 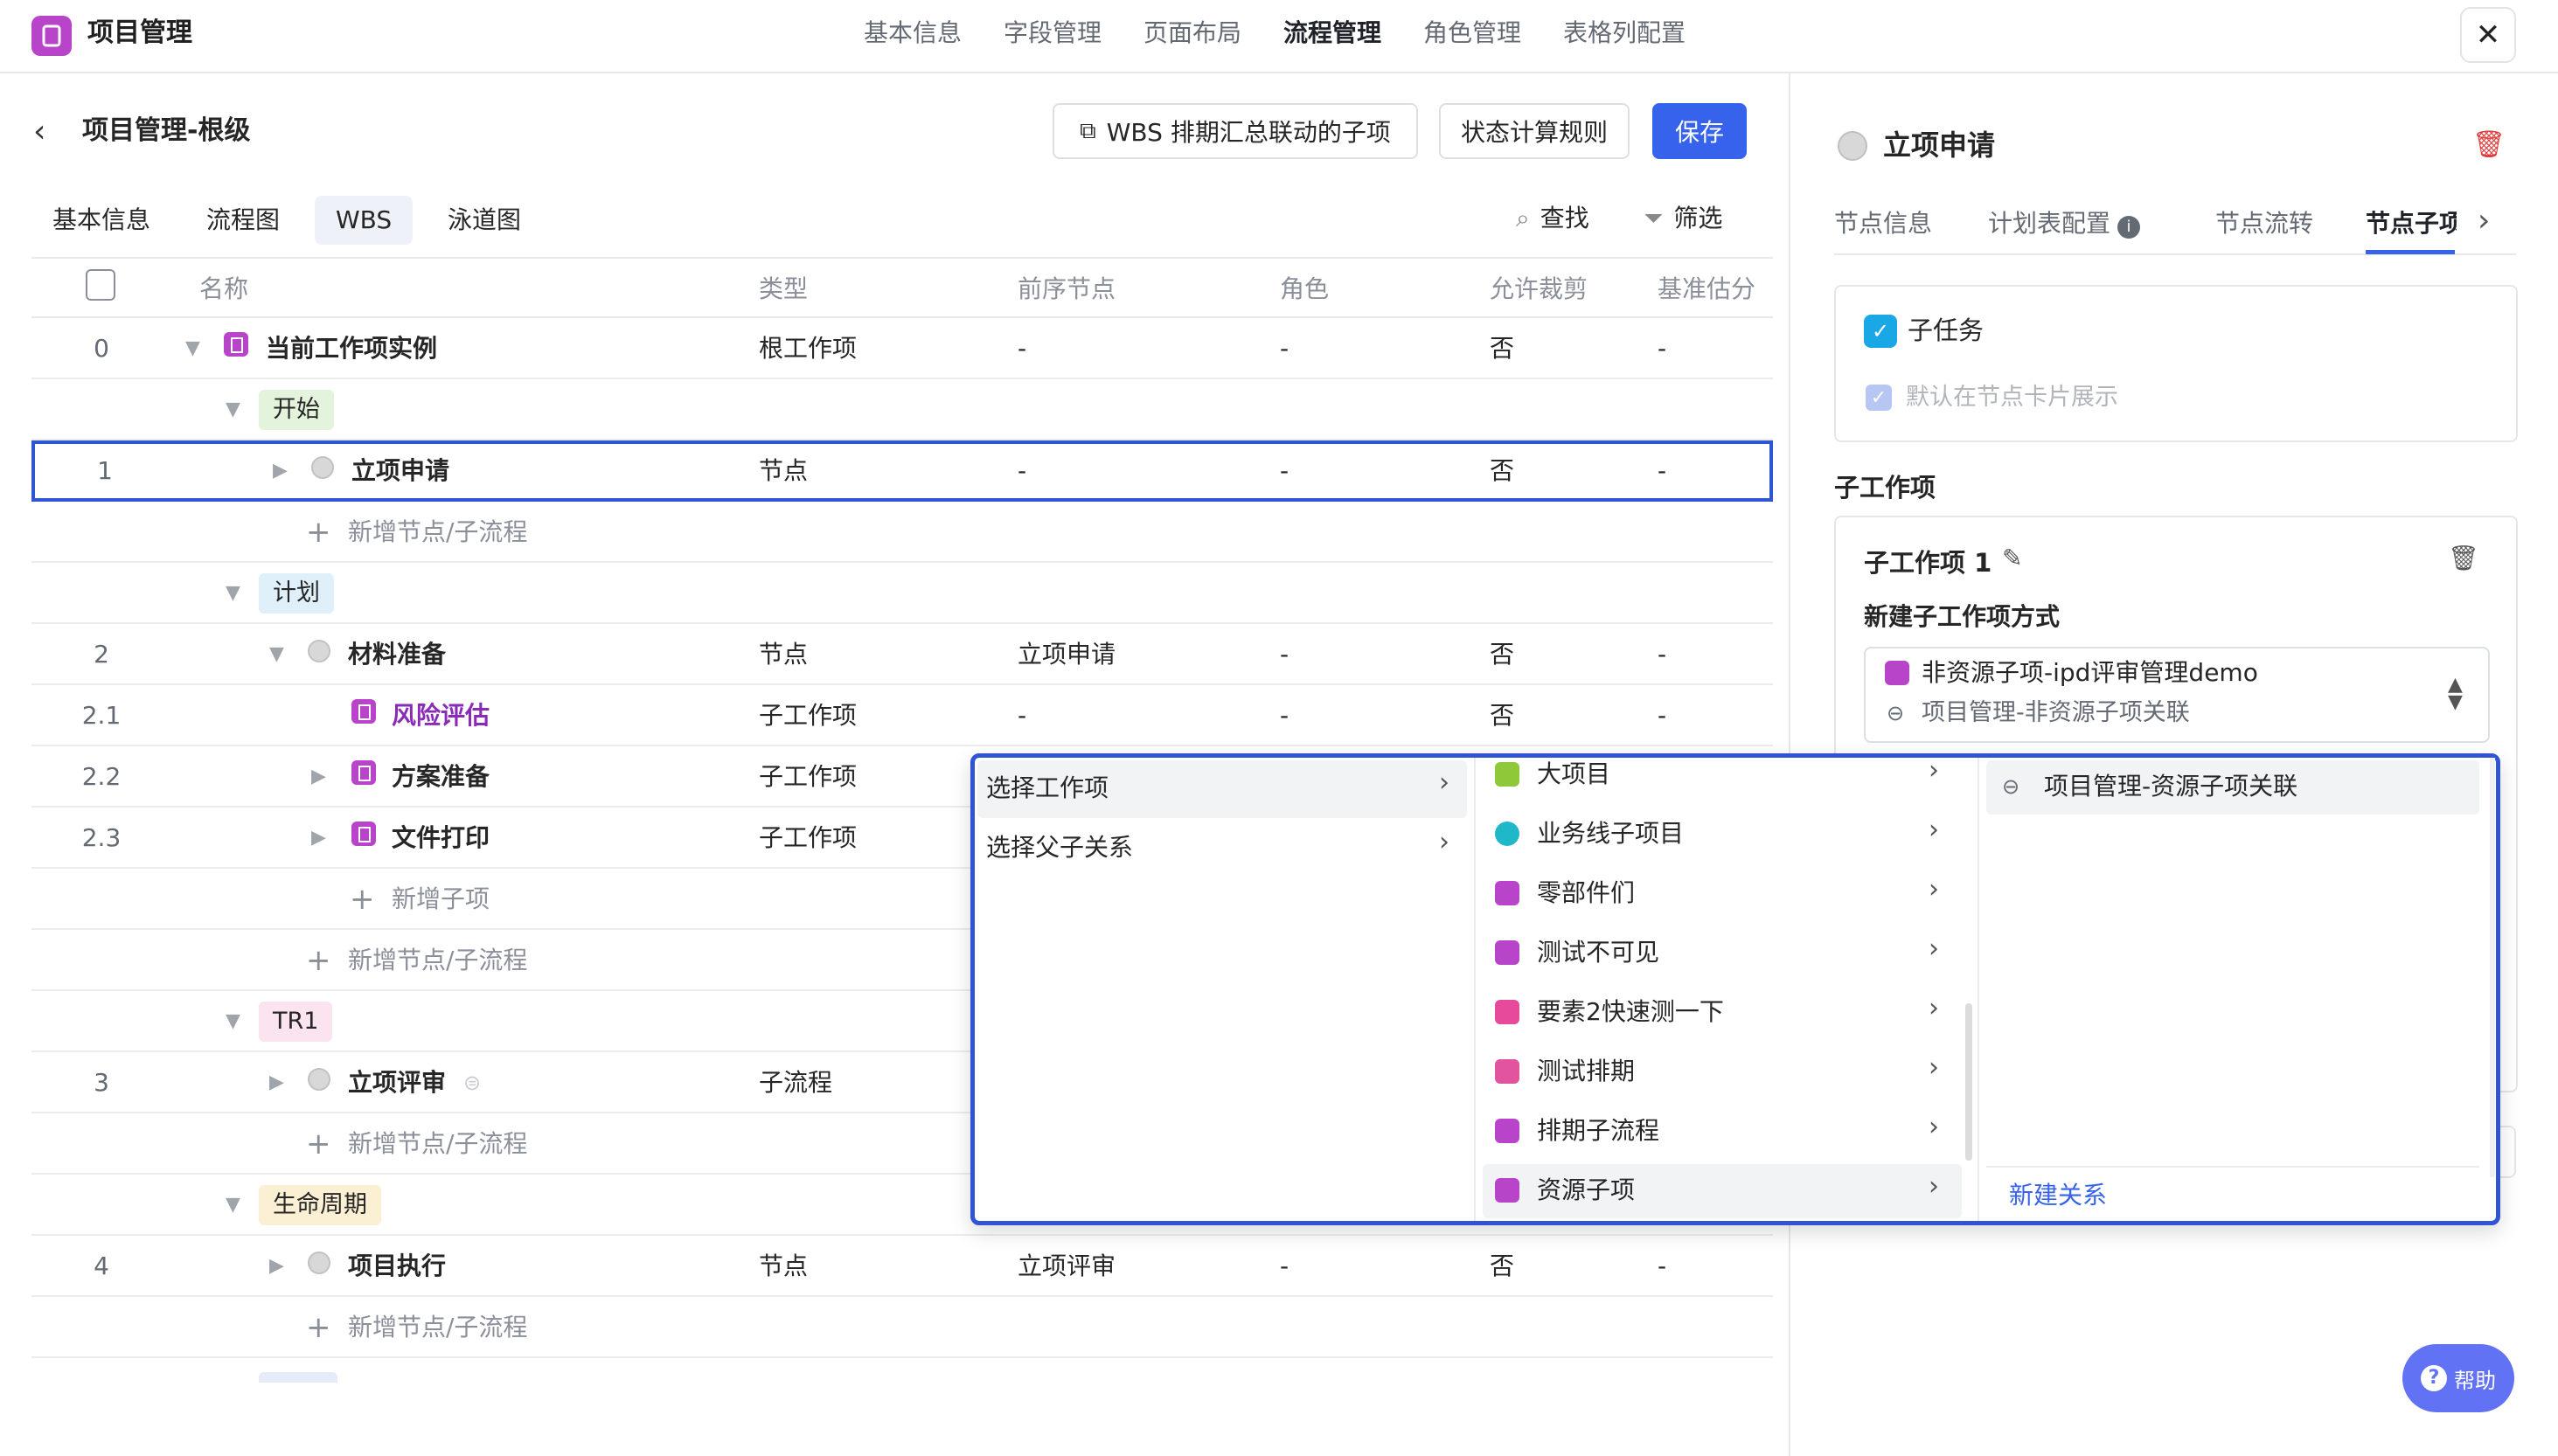 What do you see at coordinates (2484, 221) in the screenshot?
I see `tabs-scroll-right-icon: ›` at bounding box center [2484, 221].